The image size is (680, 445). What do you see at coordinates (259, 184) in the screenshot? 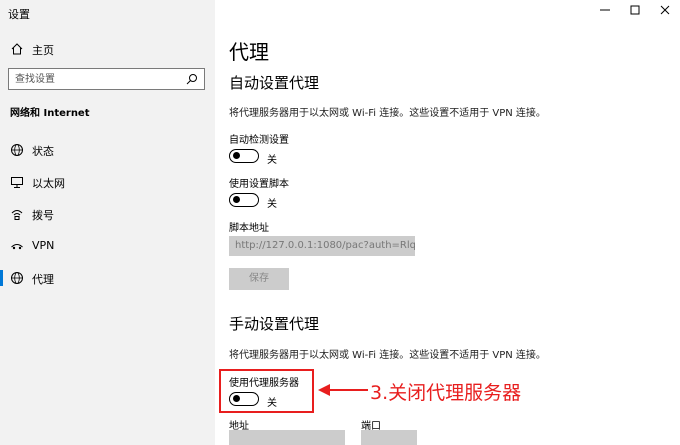
I see `setup-script-label: 使用设置脚本` at bounding box center [259, 184].